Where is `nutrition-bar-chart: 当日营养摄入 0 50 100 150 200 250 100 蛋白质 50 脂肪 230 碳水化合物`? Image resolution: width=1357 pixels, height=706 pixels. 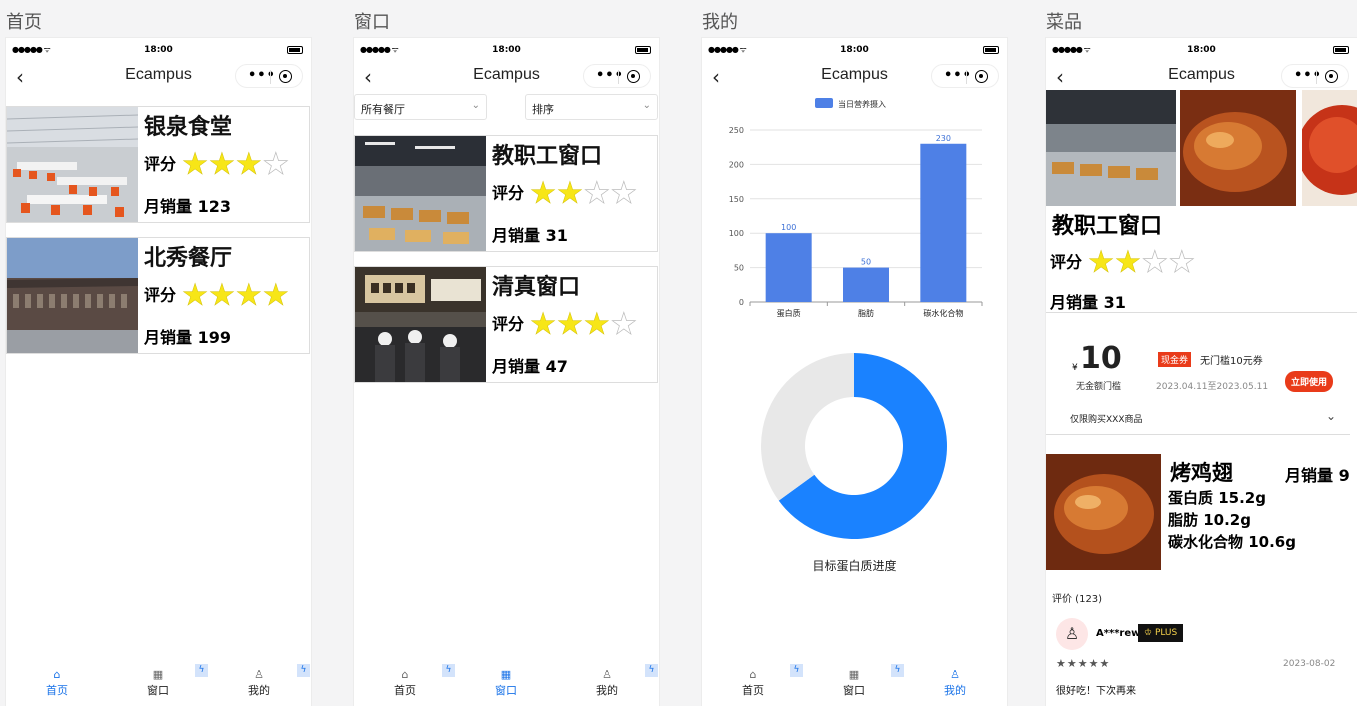 nutrition-bar-chart: 当日营养摄入 0 50 100 150 200 250 100 蛋白质 50 脂肪 230 碳水化合物 is located at coordinates (856, 208).